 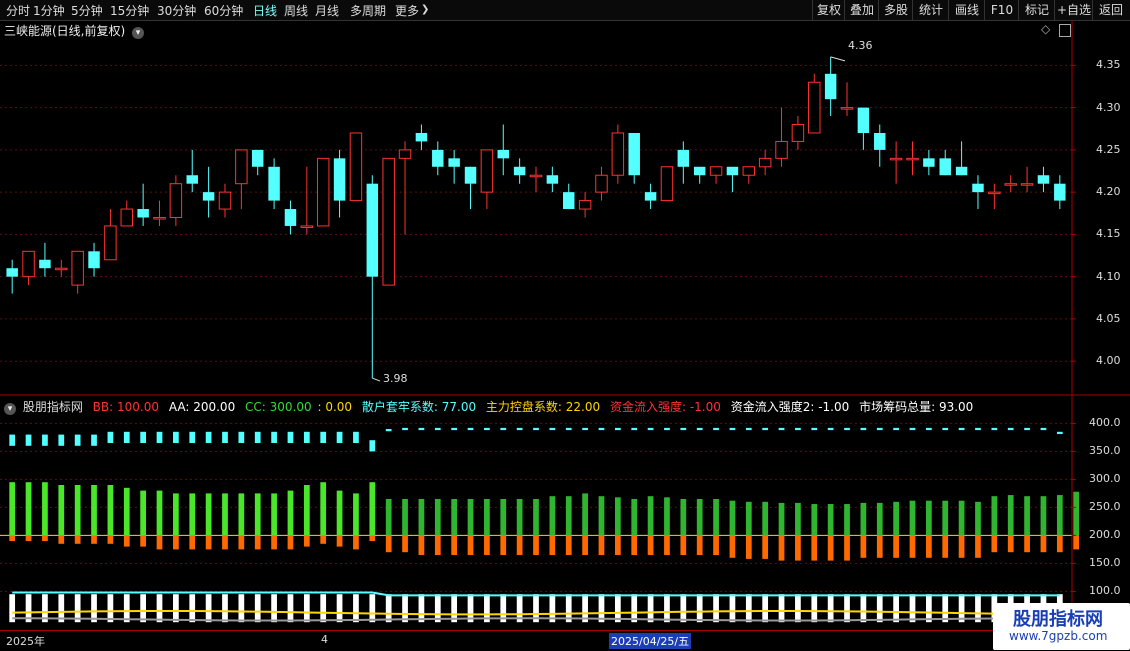 What do you see at coordinates (1065, 30) in the screenshot?
I see `panel-toggle-icon` at bounding box center [1065, 30].